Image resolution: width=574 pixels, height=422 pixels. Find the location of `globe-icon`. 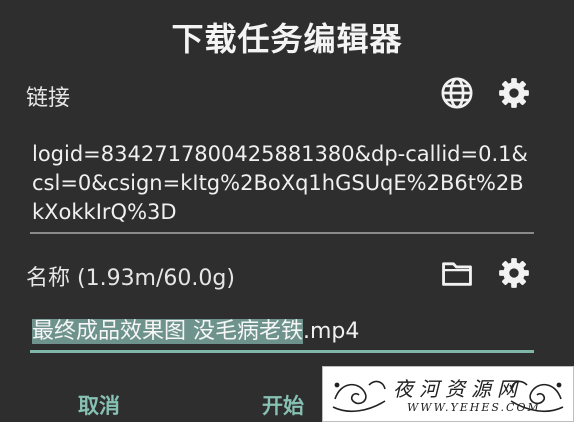

globe-icon is located at coordinates (457, 93).